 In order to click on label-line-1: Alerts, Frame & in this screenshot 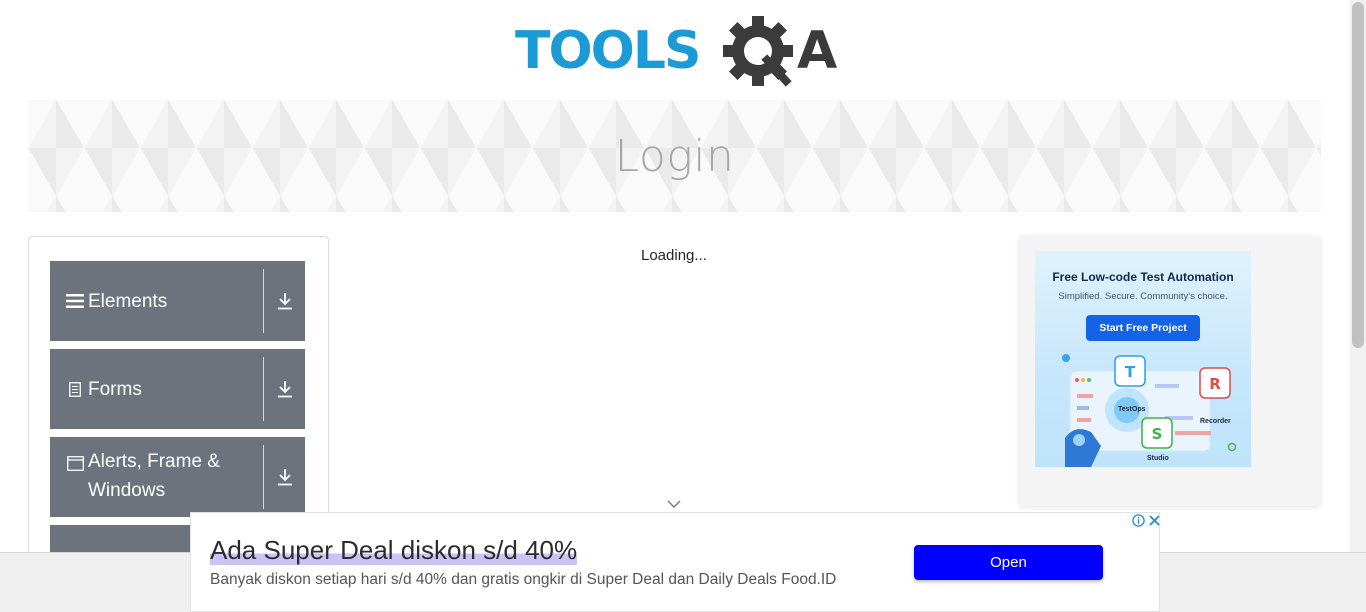, I will do `click(154, 461)`.